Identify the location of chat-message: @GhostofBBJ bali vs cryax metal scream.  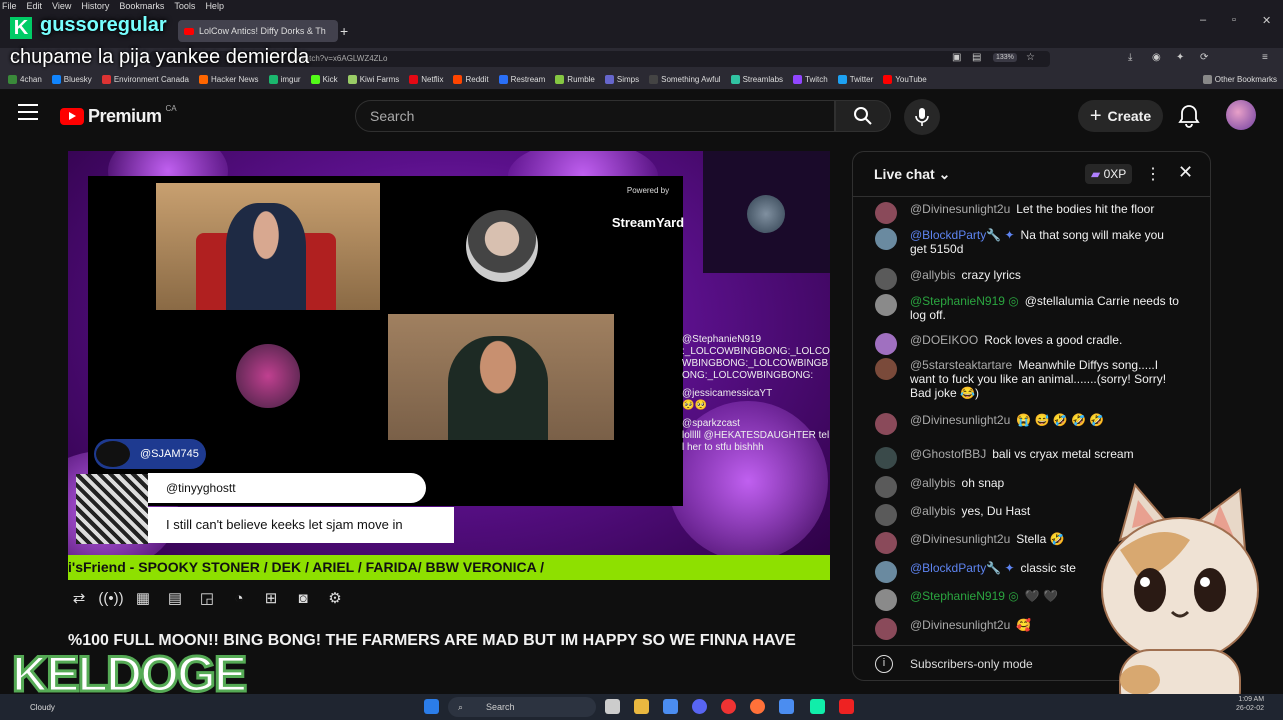
(1031, 458).